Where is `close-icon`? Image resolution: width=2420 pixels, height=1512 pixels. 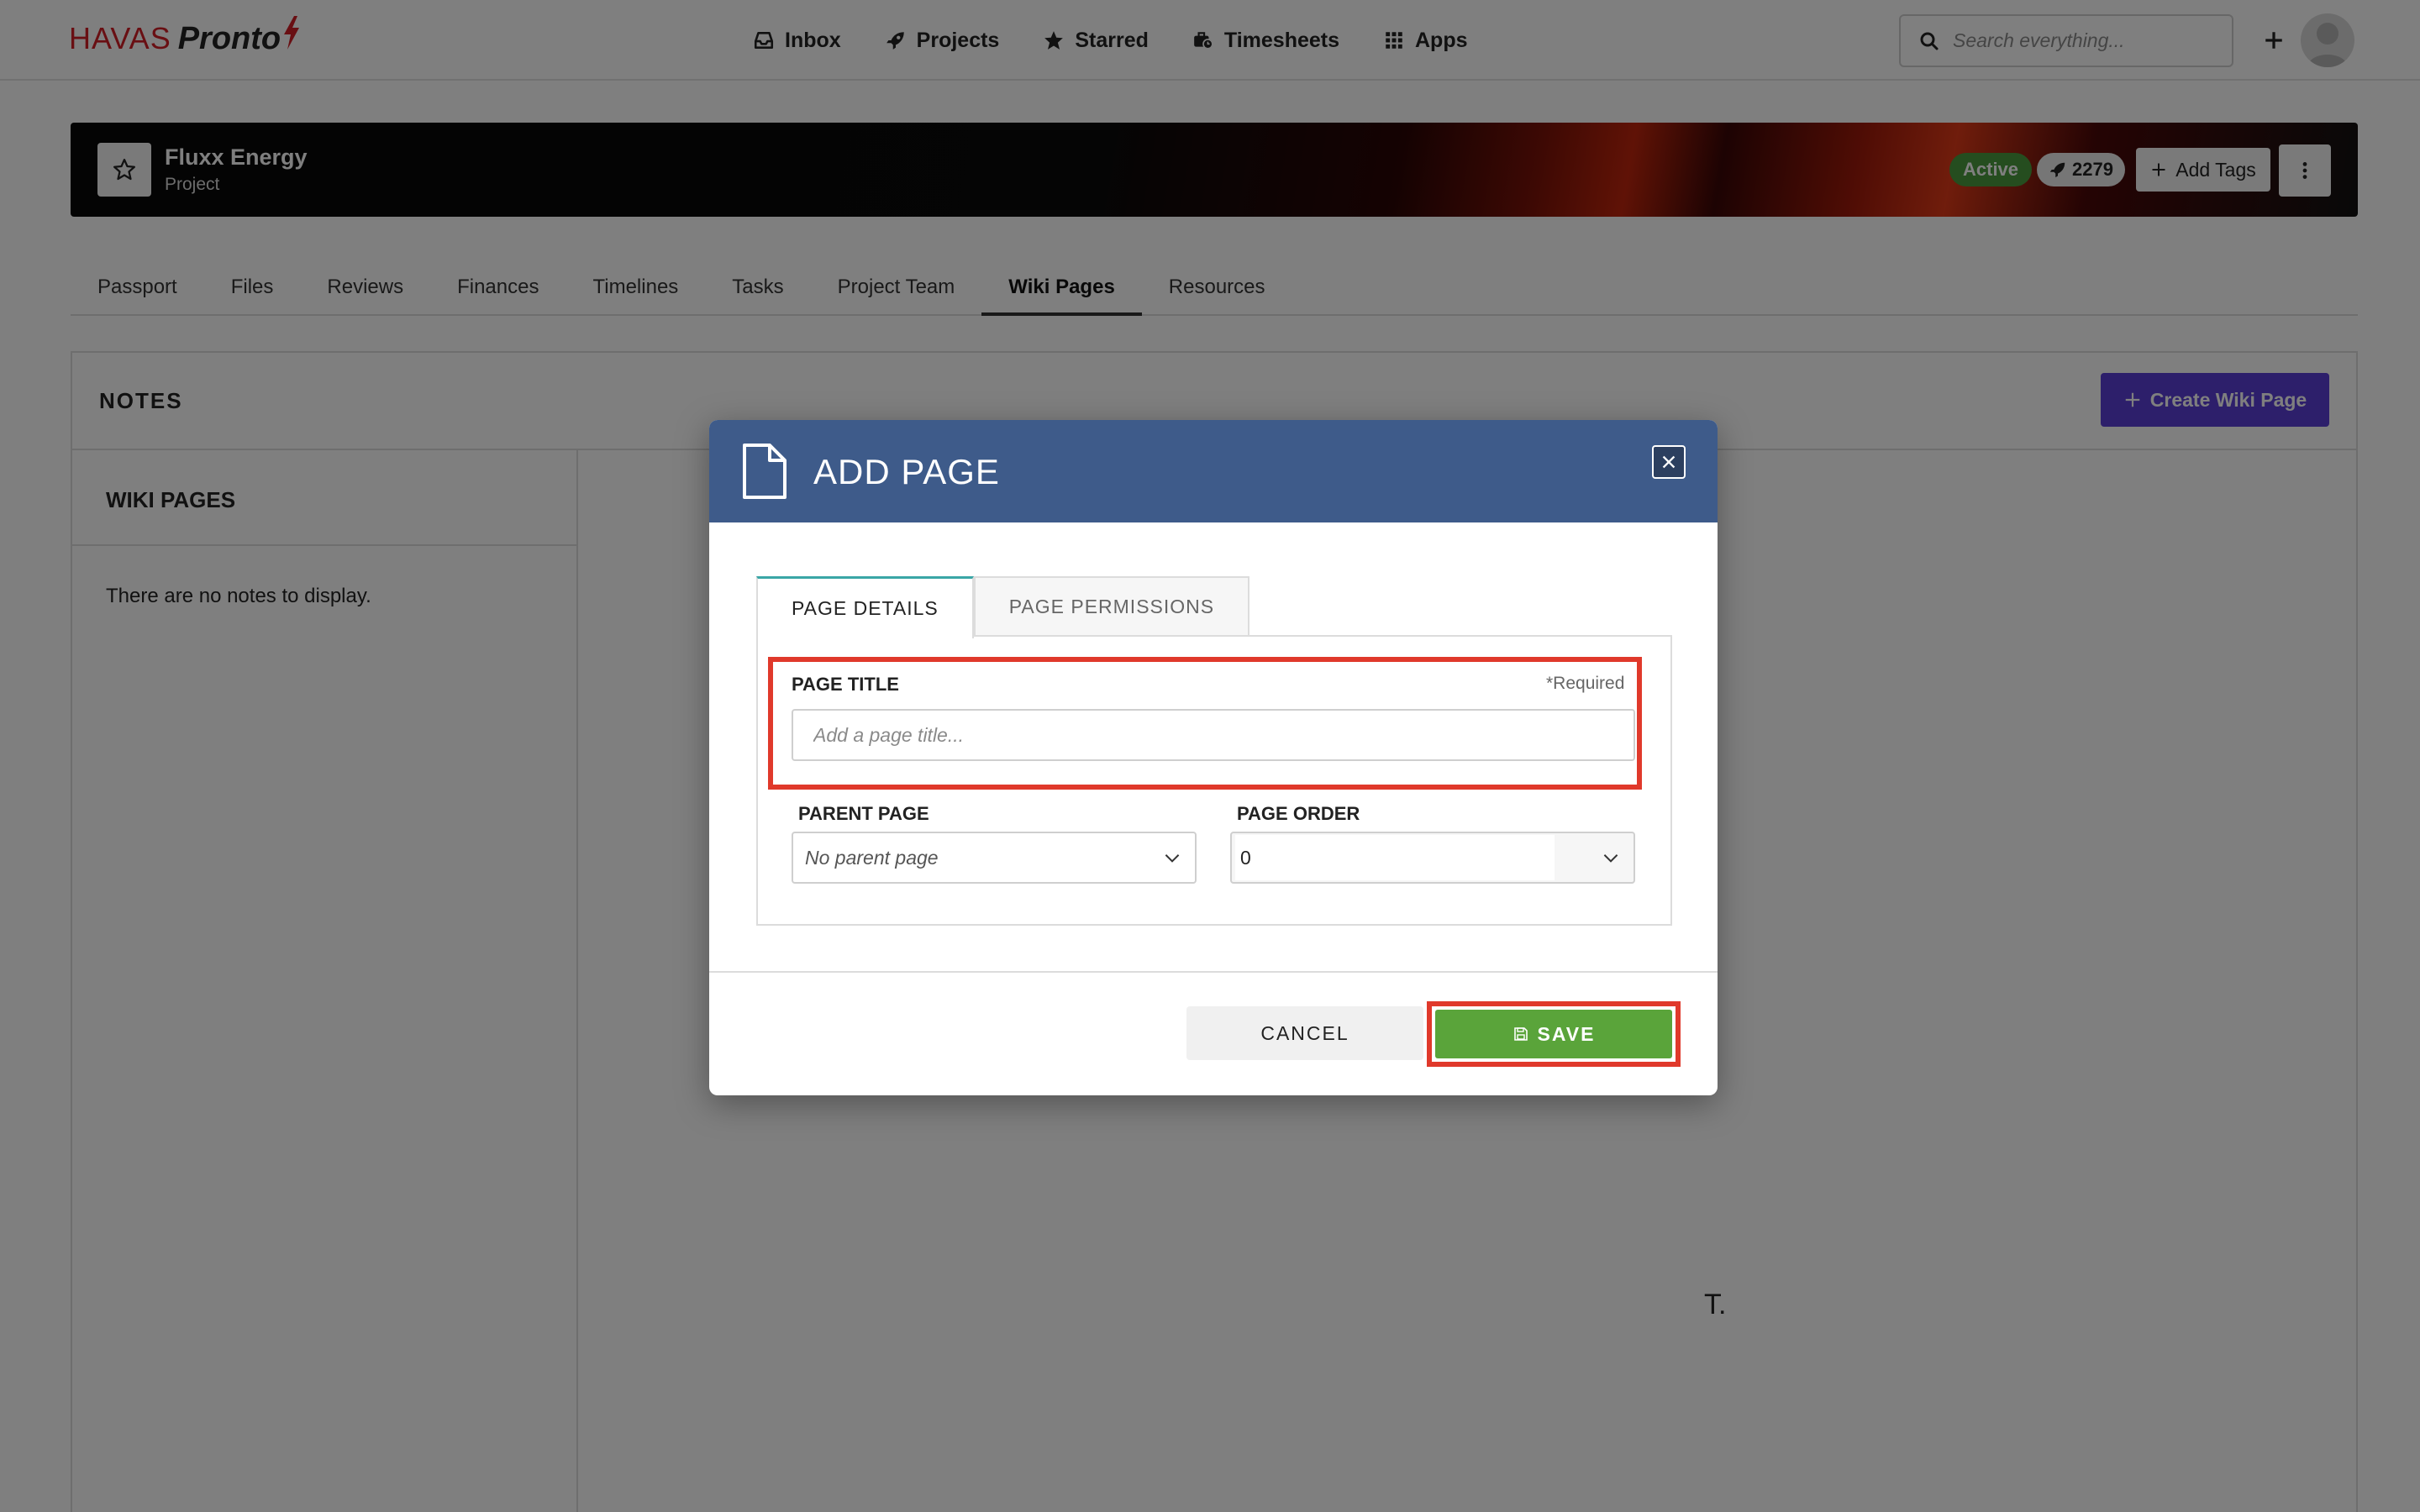 close-icon is located at coordinates (1669, 462).